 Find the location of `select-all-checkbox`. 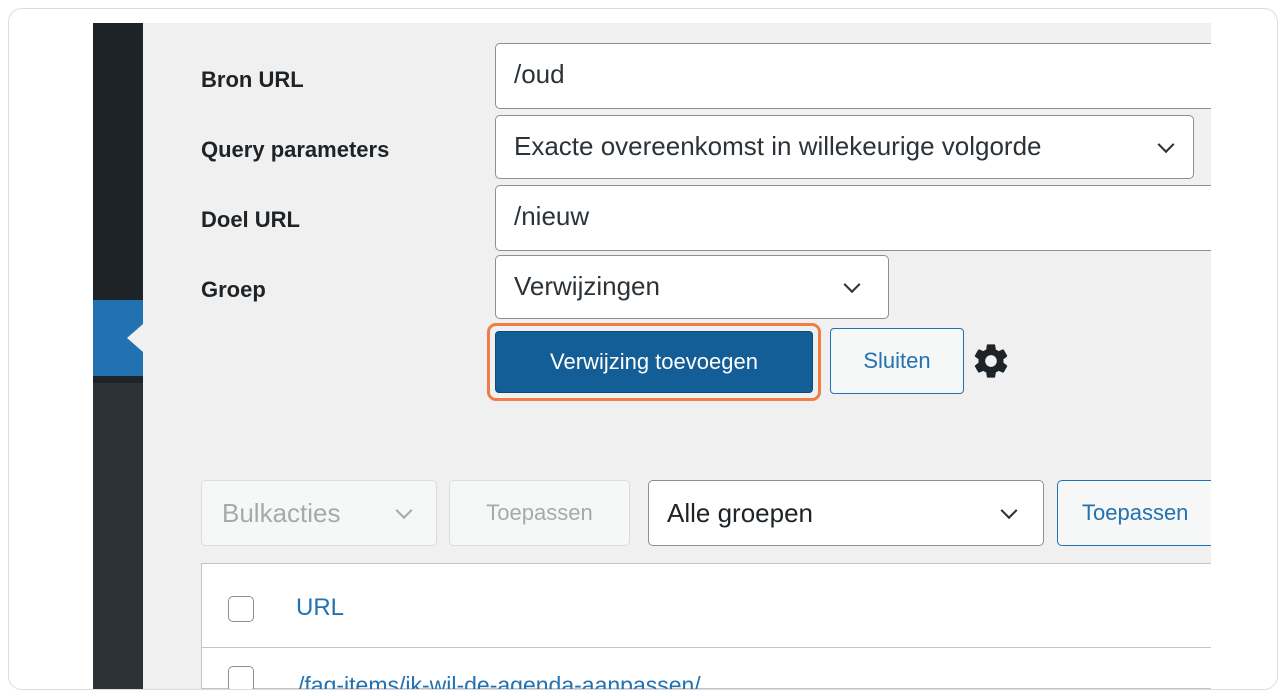

select-all-checkbox is located at coordinates (241, 609).